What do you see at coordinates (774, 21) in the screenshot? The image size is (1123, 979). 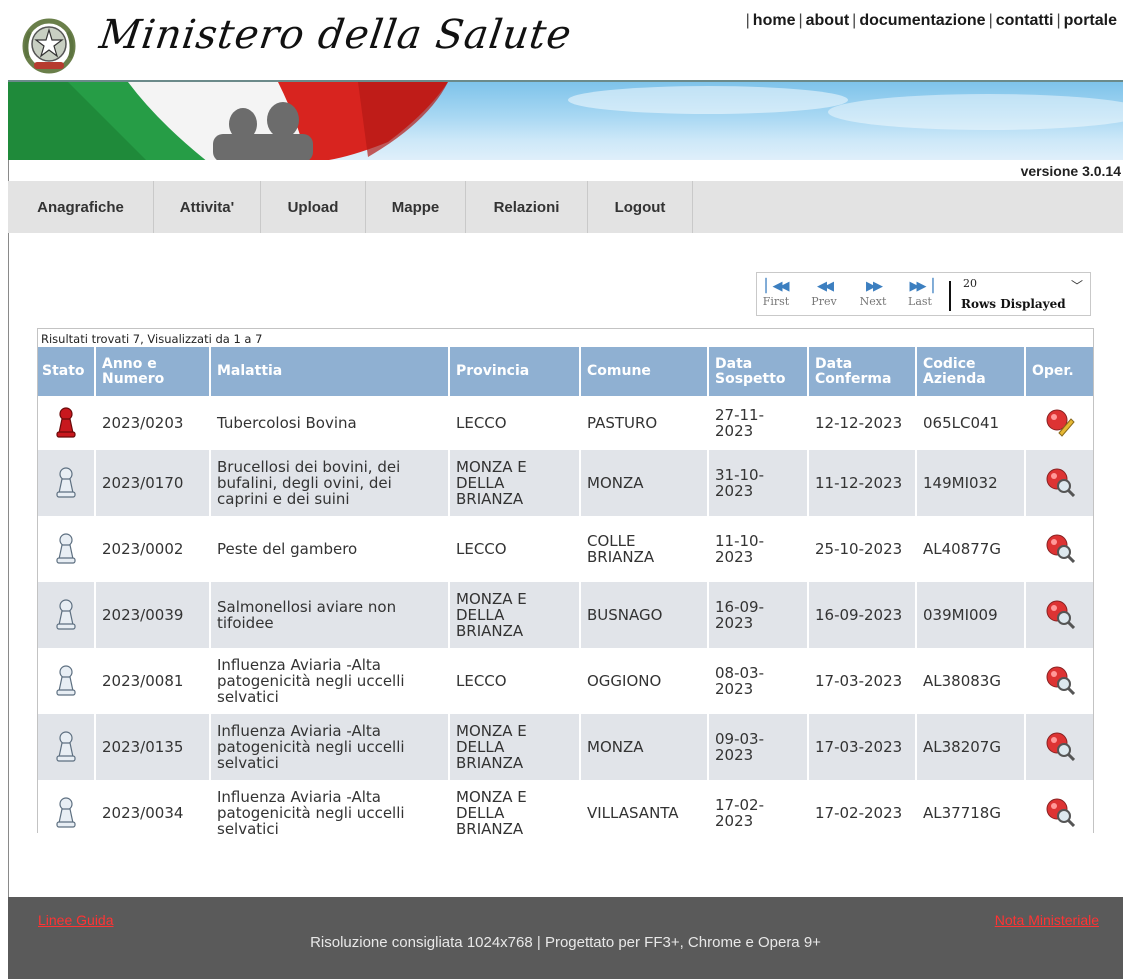 I see `top-link-home: home` at bounding box center [774, 21].